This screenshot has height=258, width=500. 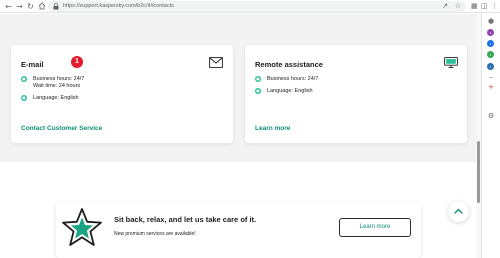 I want to click on lock-icon, so click(x=56, y=6).